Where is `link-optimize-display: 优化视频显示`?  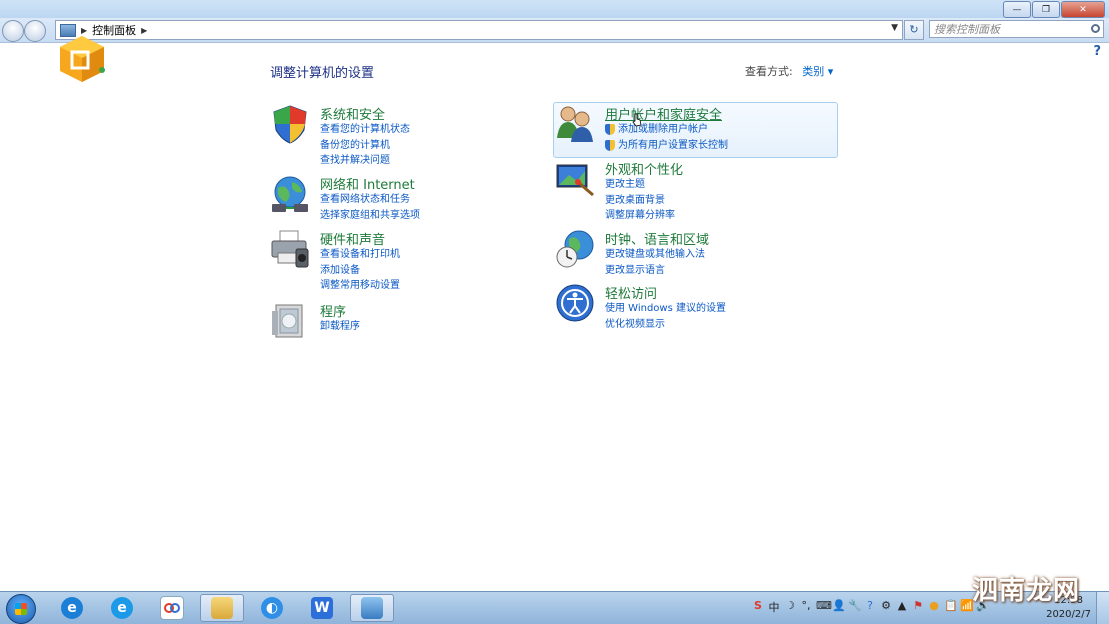 link-optimize-display: 优化视频显示 is located at coordinates (665, 325).